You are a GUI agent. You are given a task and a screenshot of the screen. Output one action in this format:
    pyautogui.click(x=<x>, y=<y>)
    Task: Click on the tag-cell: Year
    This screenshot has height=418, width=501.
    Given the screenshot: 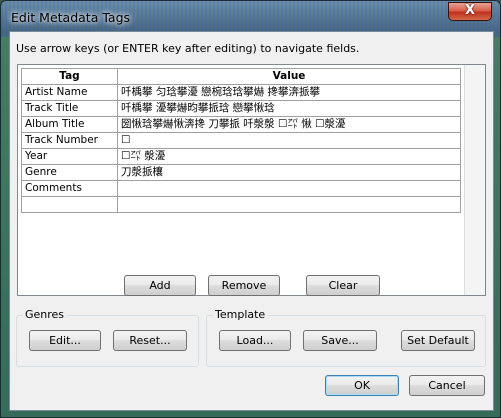 What is the action you would take?
    pyautogui.click(x=69, y=156)
    